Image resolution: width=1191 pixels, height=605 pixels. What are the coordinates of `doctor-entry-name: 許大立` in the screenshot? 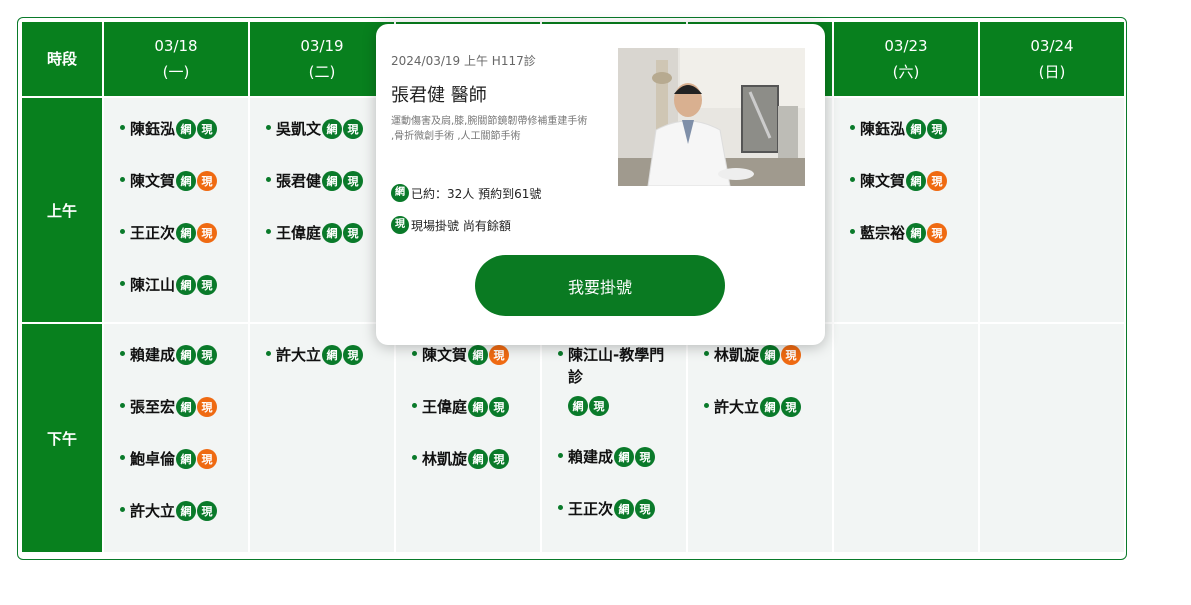 It's located at (299, 355).